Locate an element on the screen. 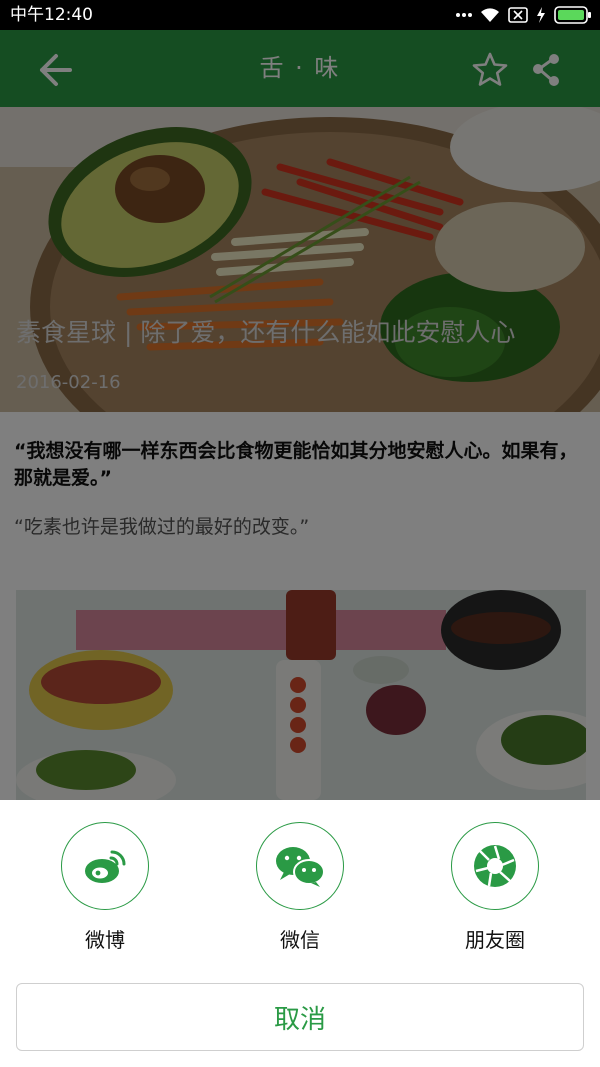 This screenshot has height=1067, width=600. no-sim-icon is located at coordinates (518, 15).